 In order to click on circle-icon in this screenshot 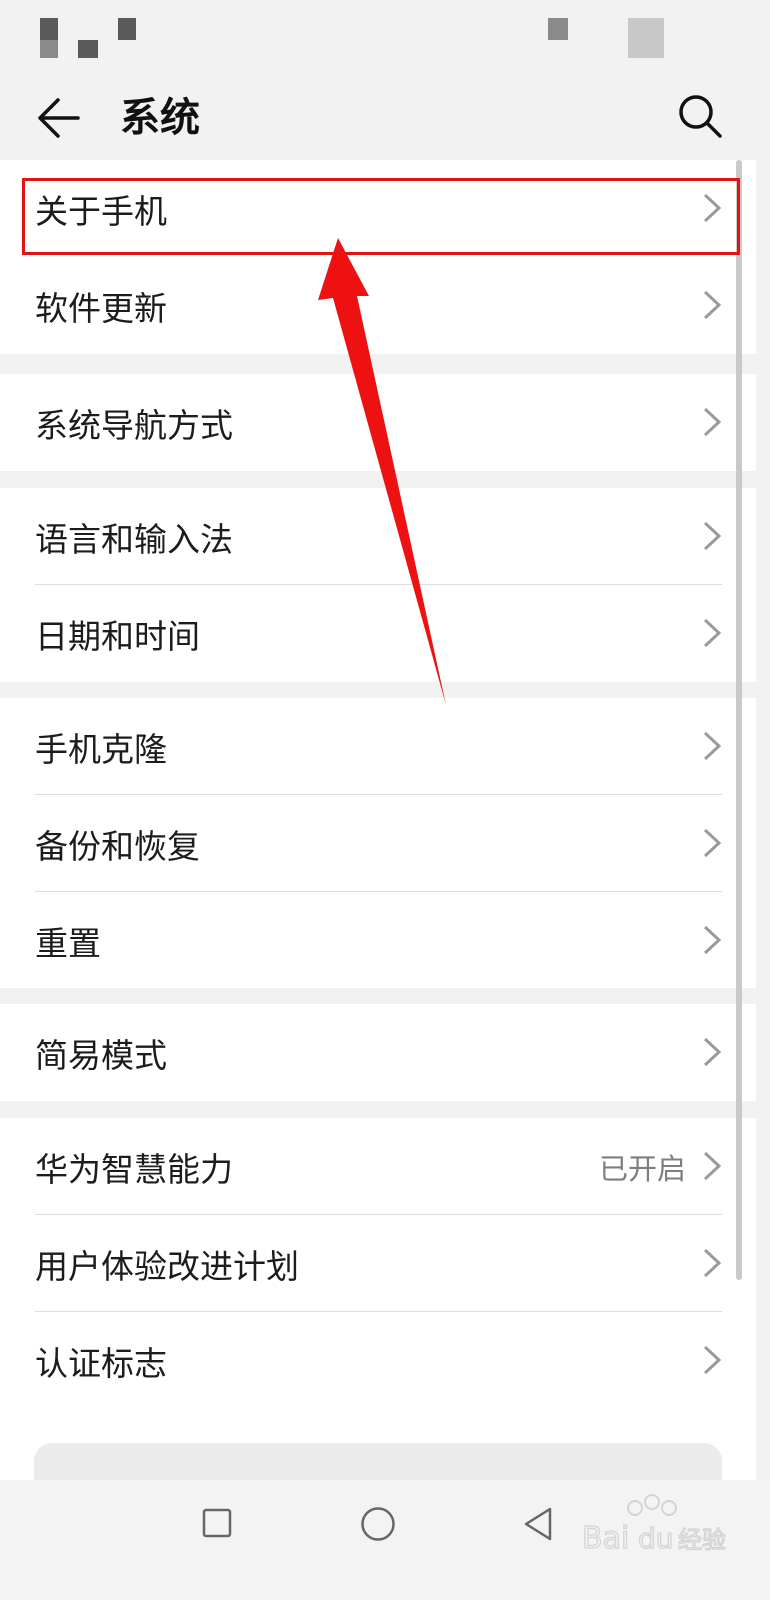, I will do `click(378, 1524)`.